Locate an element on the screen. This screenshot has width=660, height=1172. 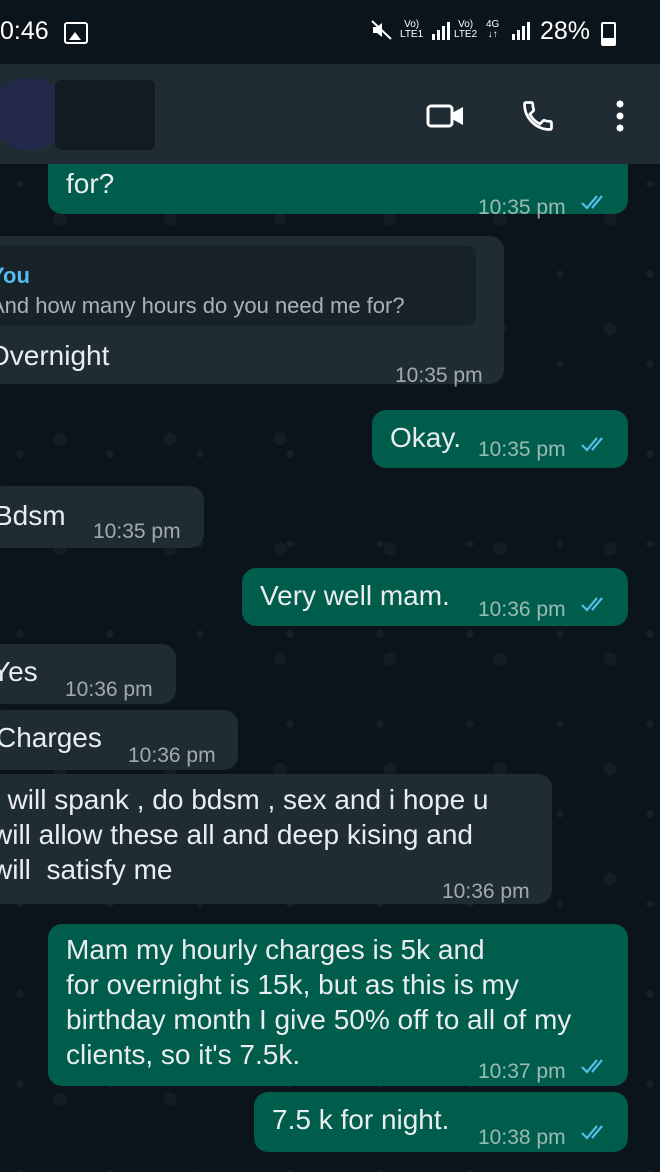
gallery-notification-icon is located at coordinates (76, 33).